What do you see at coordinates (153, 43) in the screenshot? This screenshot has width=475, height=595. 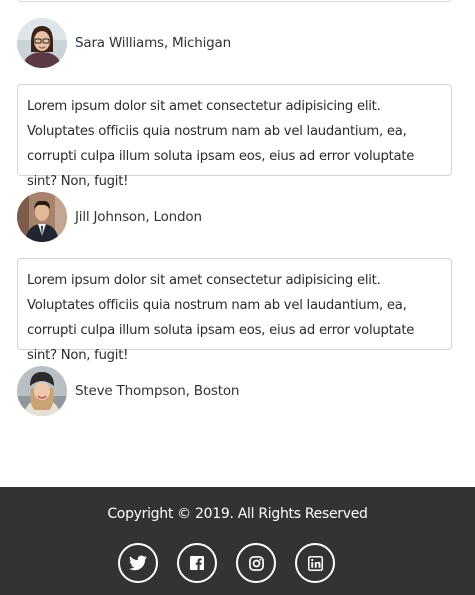 I see `author-name: Sara Williams, Michigan` at bounding box center [153, 43].